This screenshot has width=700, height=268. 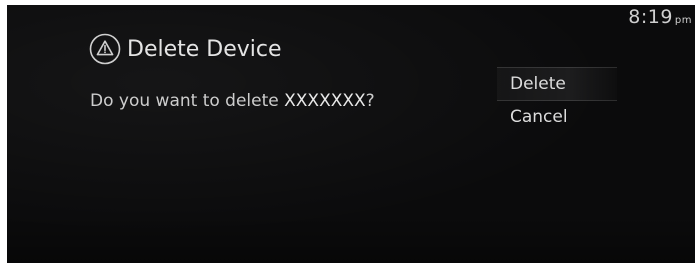 What do you see at coordinates (650, 17) in the screenshot?
I see `clock-time: 8:19` at bounding box center [650, 17].